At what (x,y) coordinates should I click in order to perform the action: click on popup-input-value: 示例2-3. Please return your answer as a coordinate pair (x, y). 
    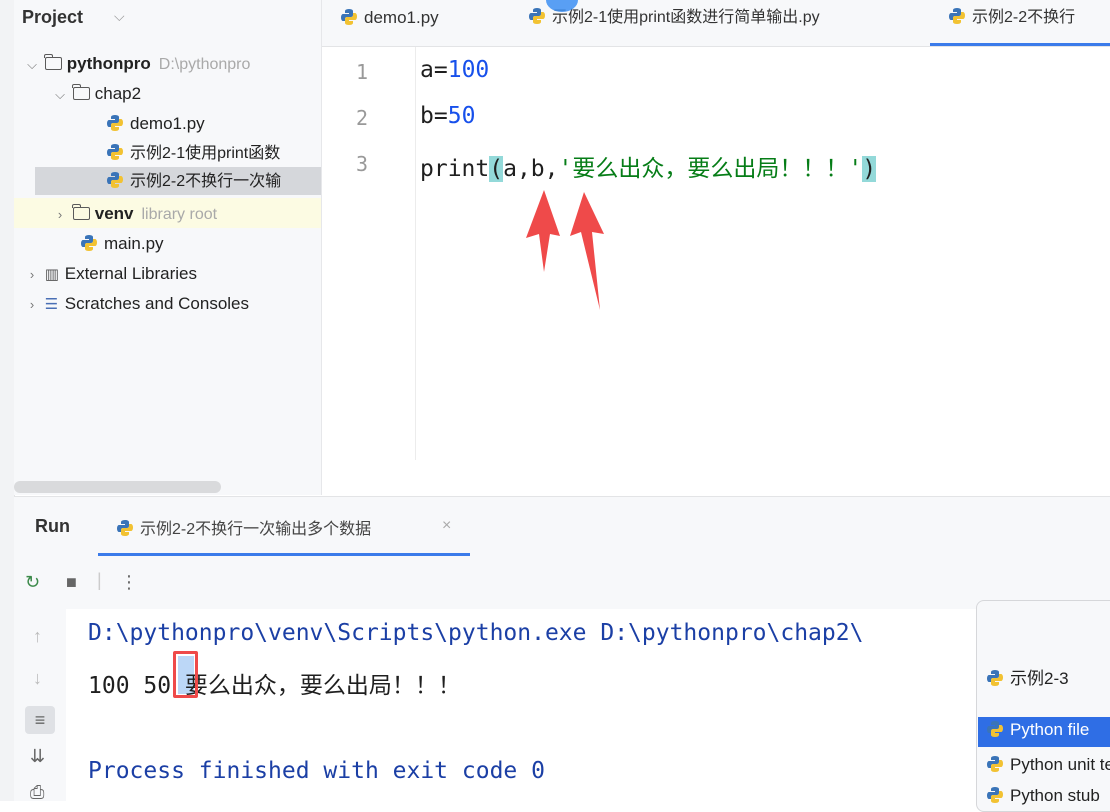
    Looking at the image, I should click on (1039, 678).